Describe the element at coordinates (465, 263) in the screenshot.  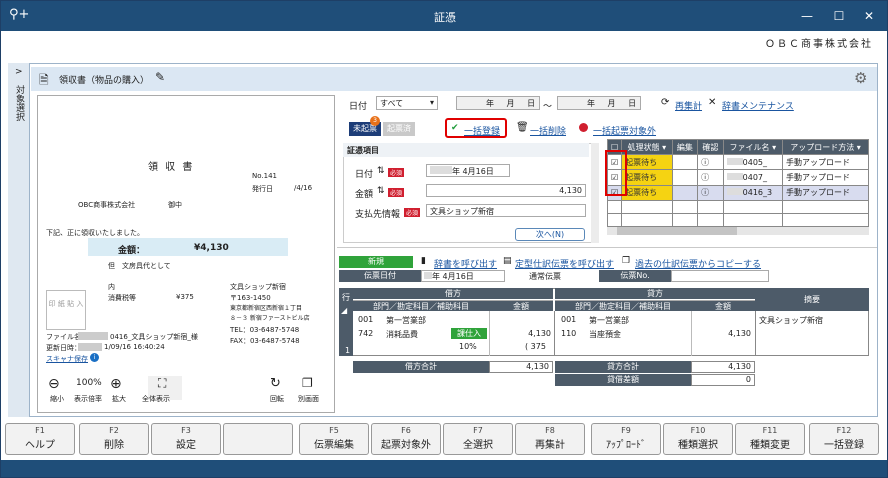
I see `dict-call-link: 辞書を呼び出す` at that location.